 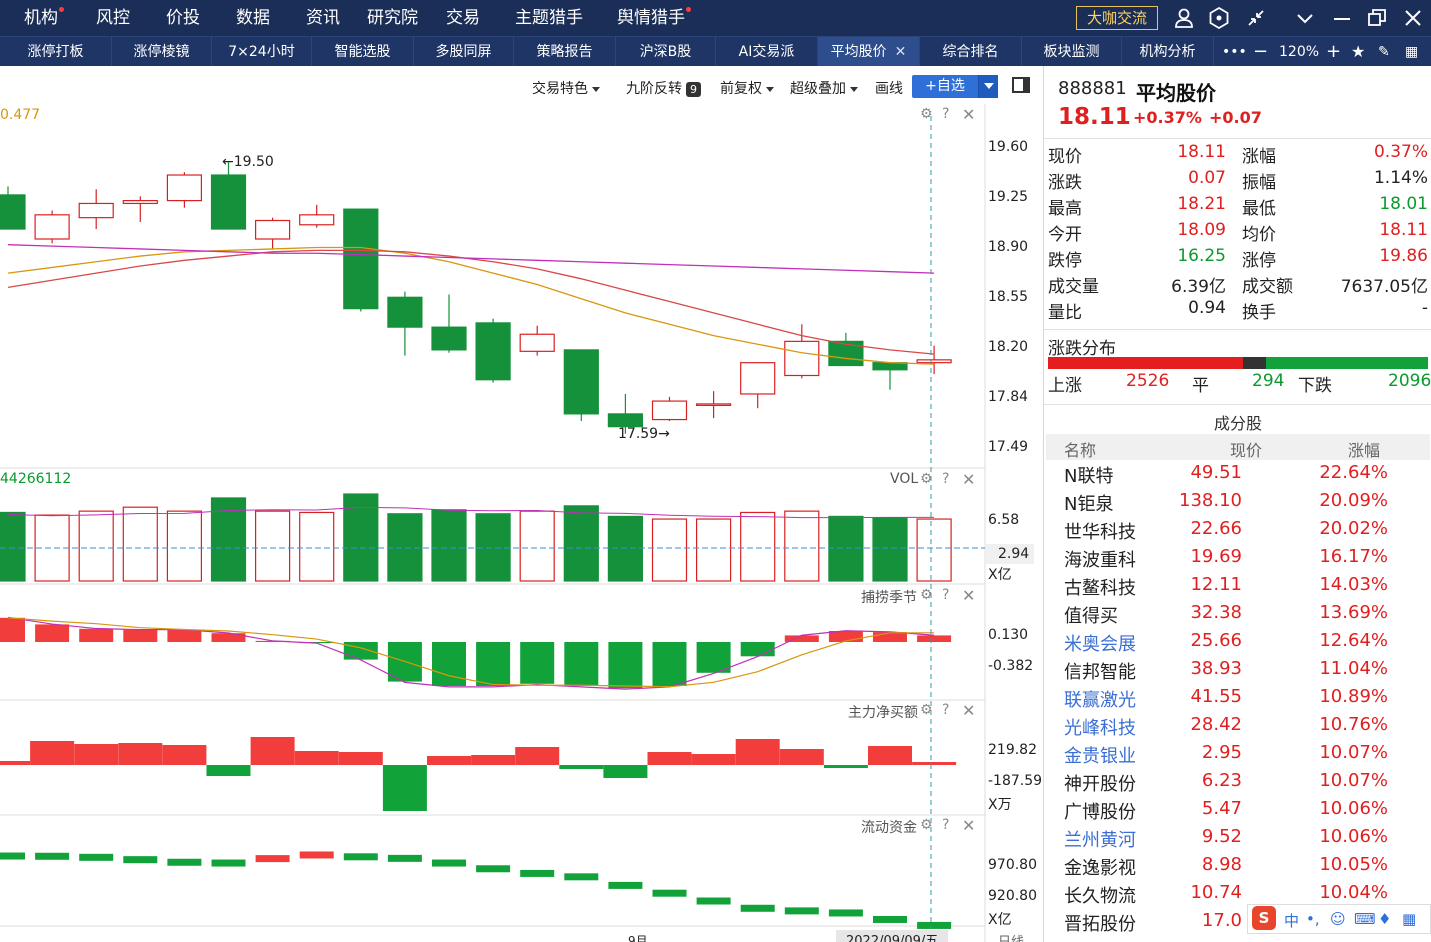 What do you see at coordinates (1305, 18) in the screenshot?
I see `chevron-down-icon` at bounding box center [1305, 18].